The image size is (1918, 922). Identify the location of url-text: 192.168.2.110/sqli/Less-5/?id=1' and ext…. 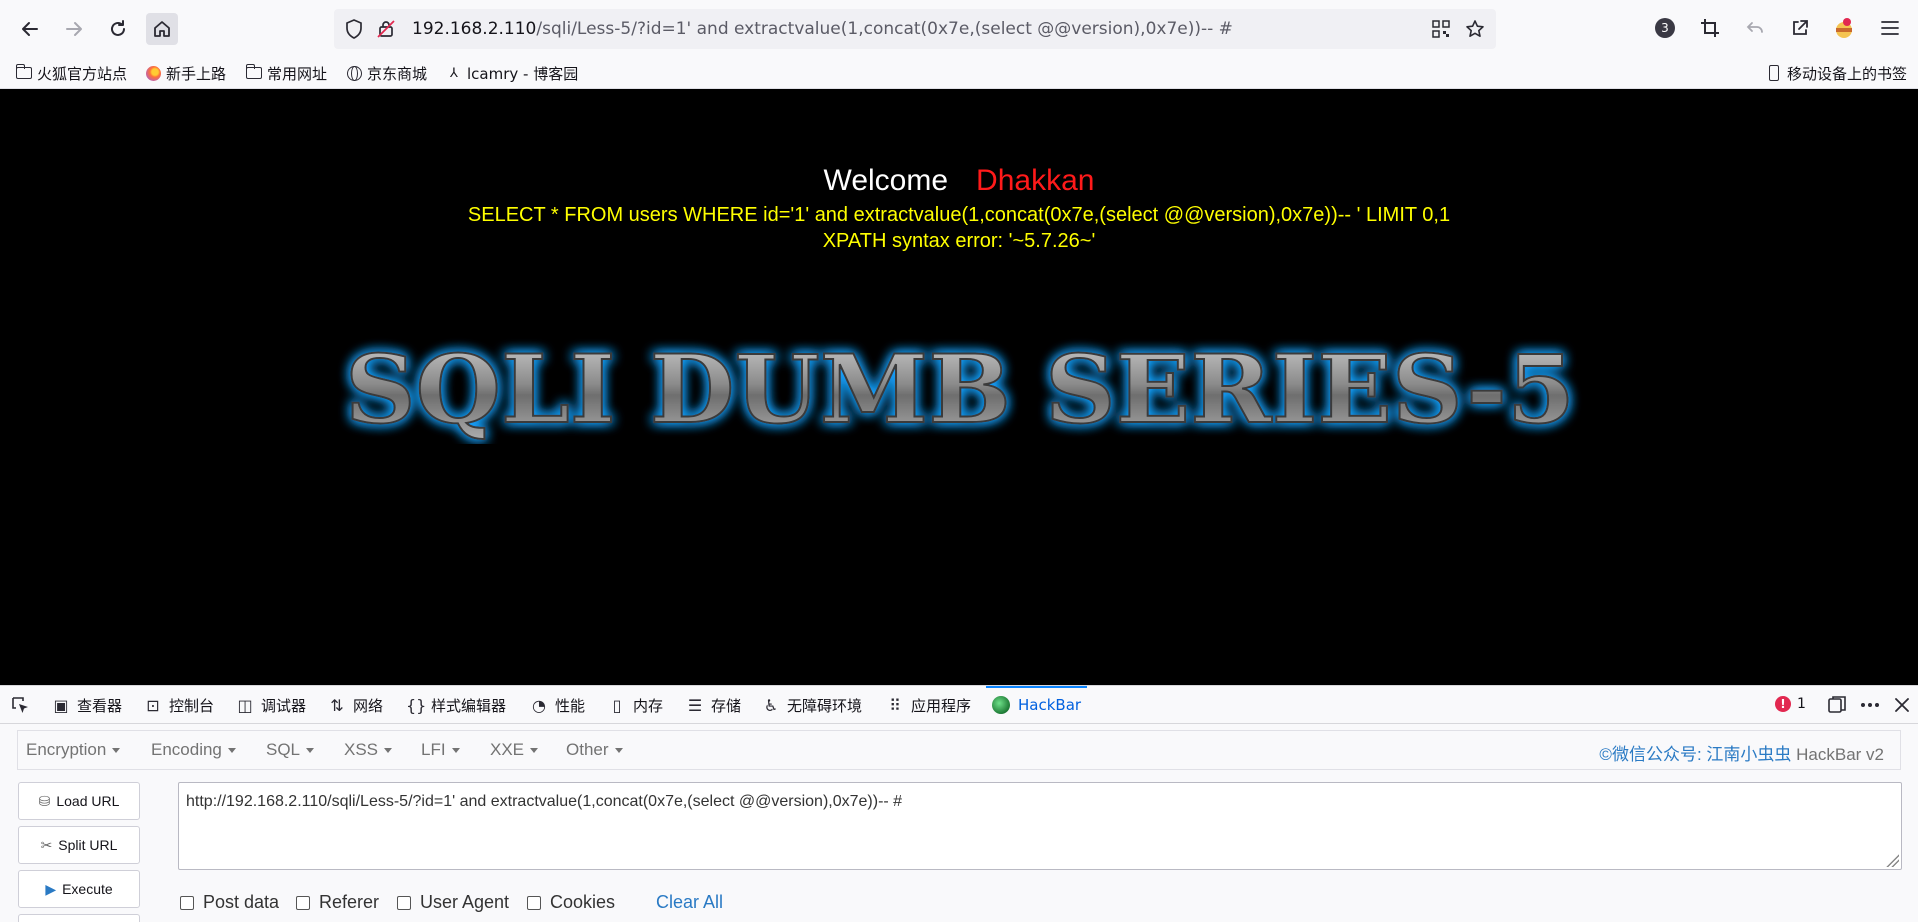
(822, 29).